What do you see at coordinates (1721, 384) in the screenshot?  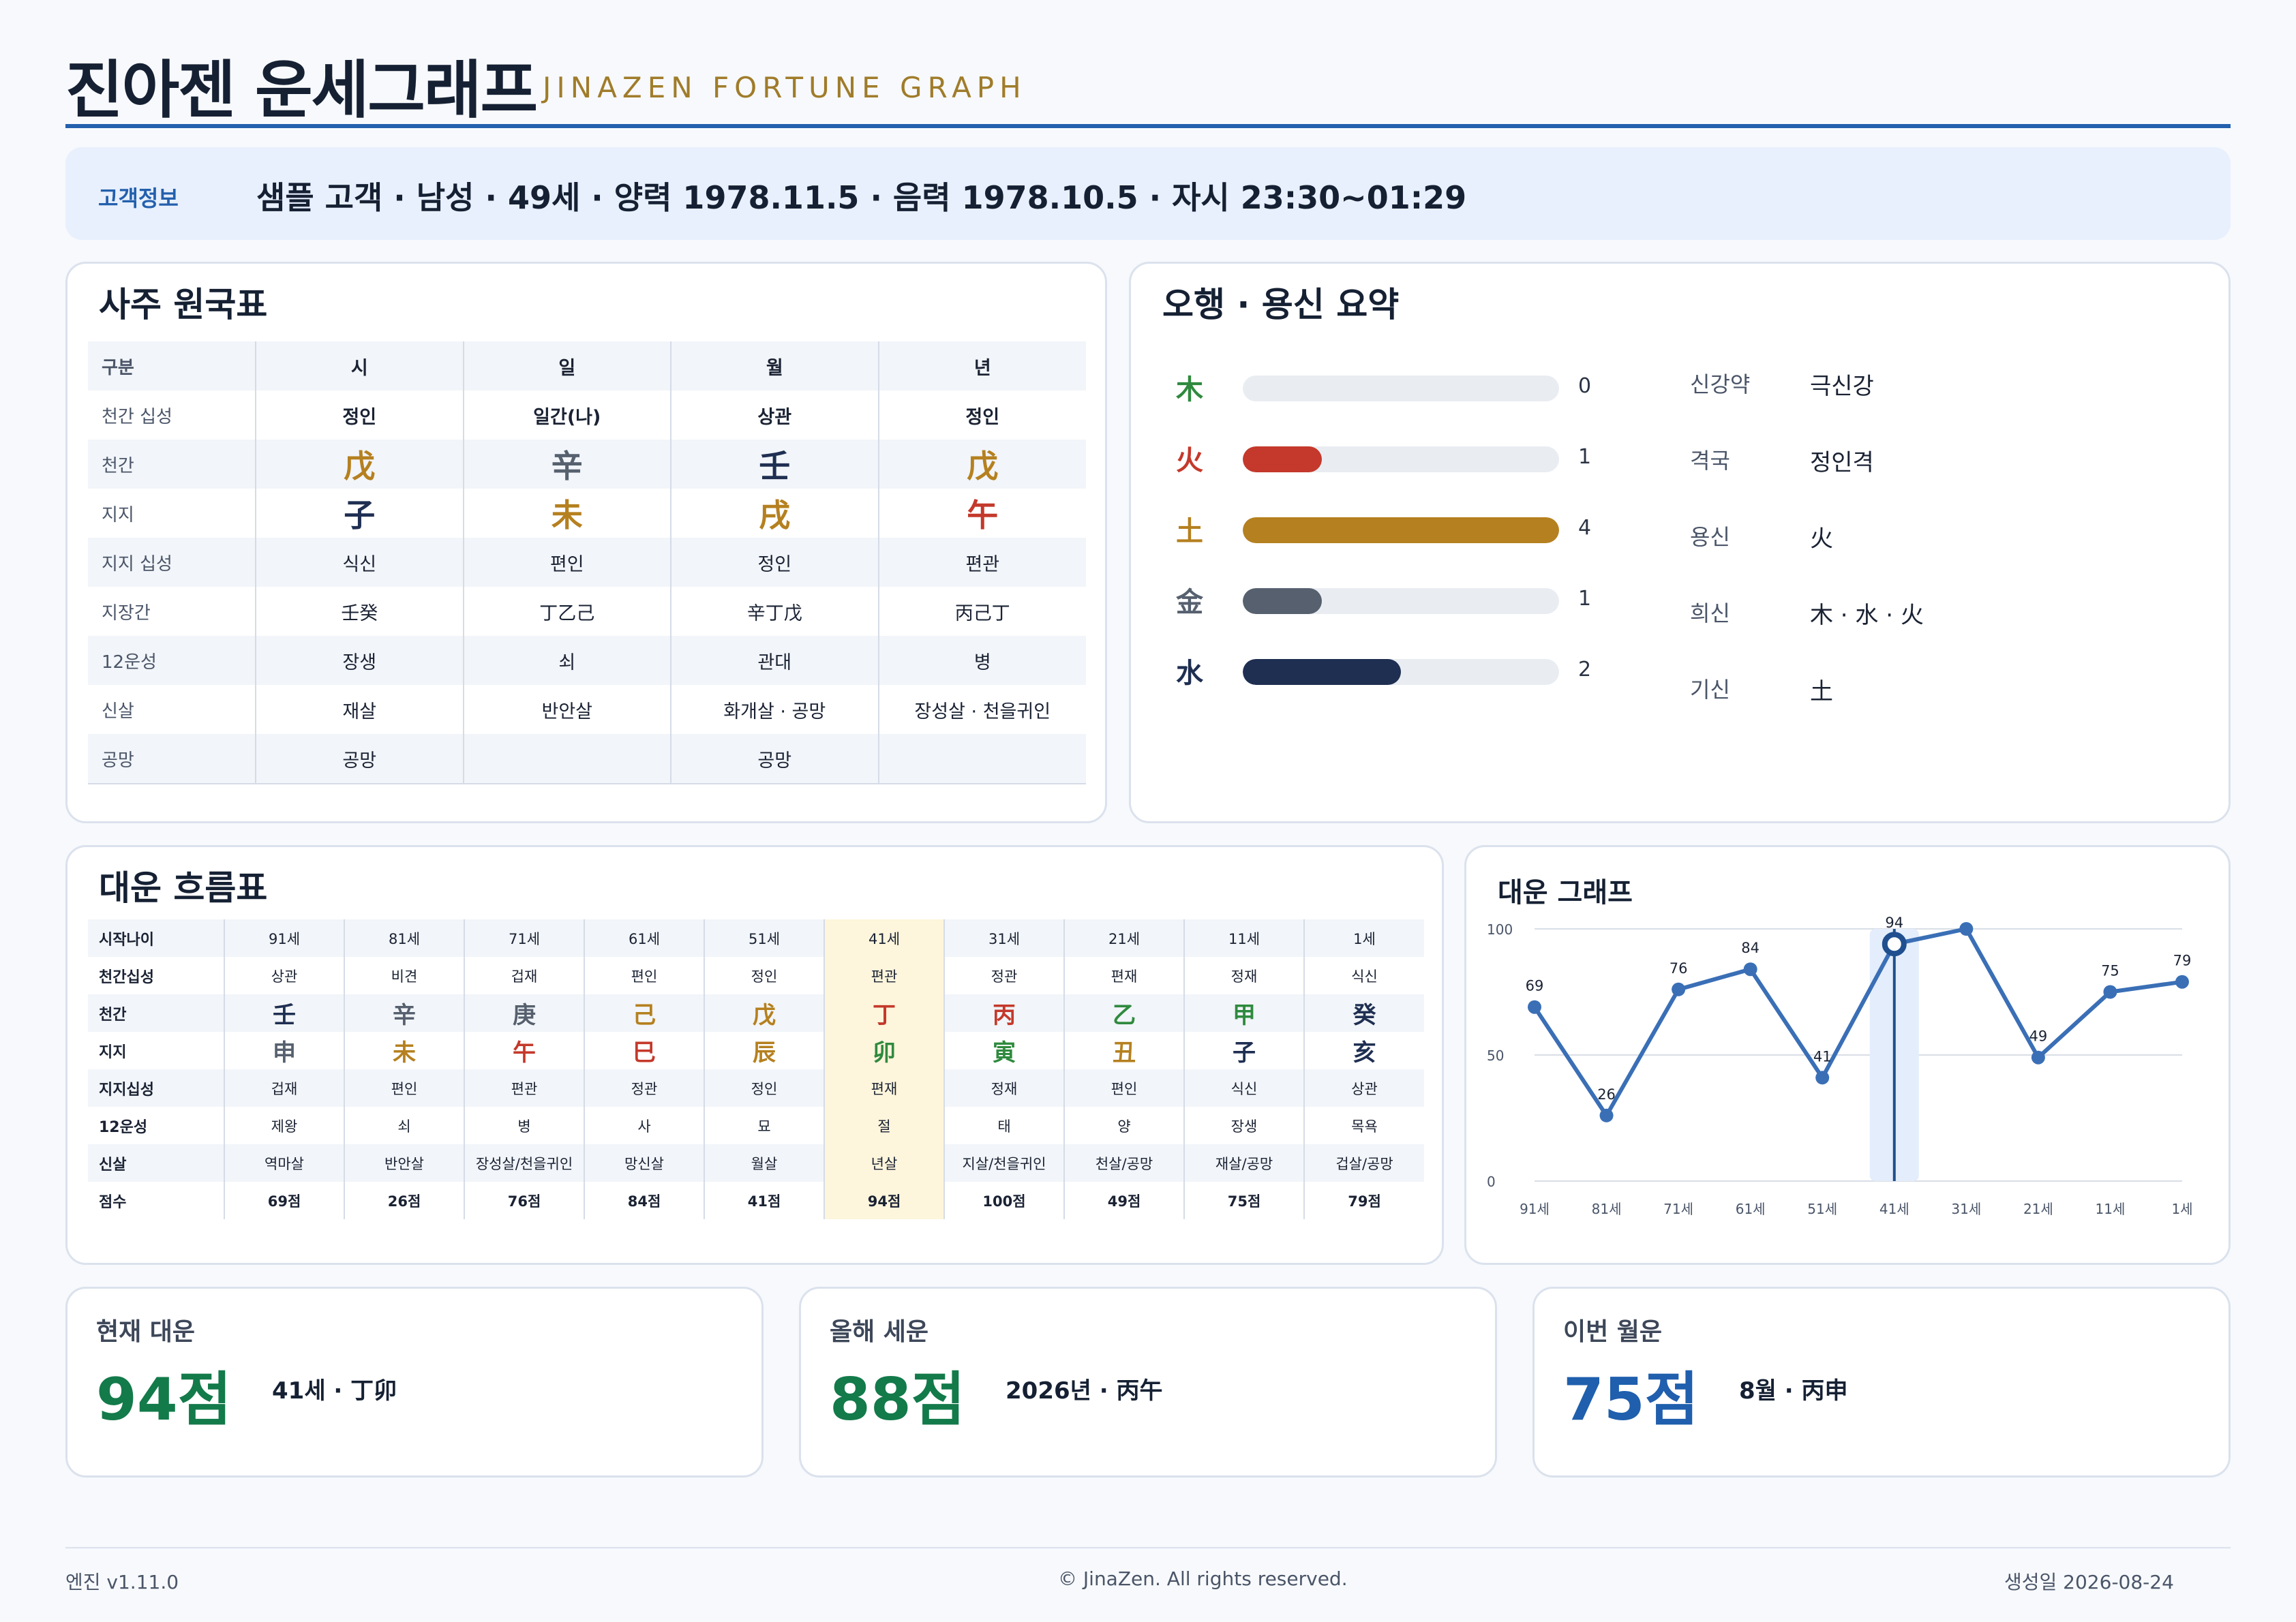 I see `yongsin-key: 신강약` at bounding box center [1721, 384].